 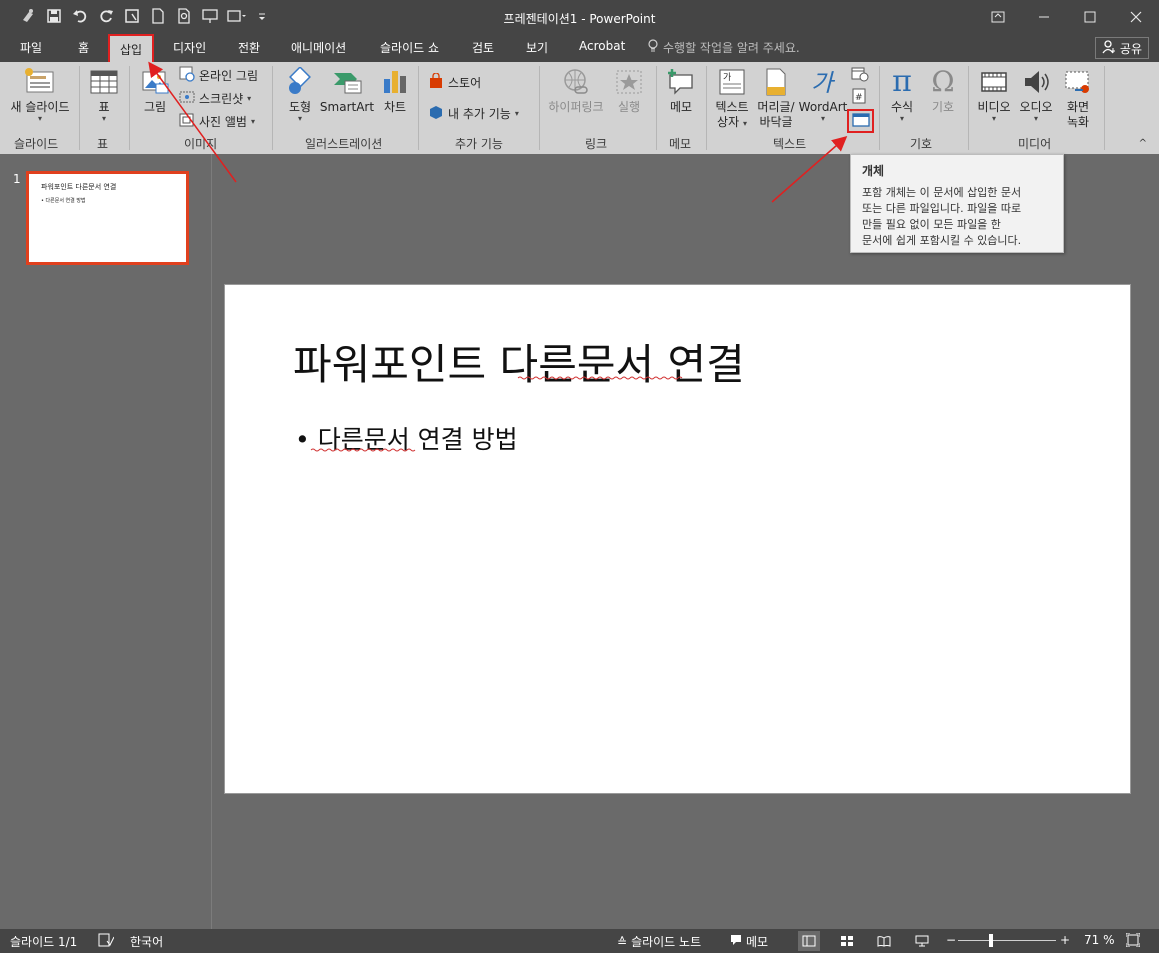 What do you see at coordinates (146, 941) in the screenshot?
I see `language-indicator: 한국어` at bounding box center [146, 941].